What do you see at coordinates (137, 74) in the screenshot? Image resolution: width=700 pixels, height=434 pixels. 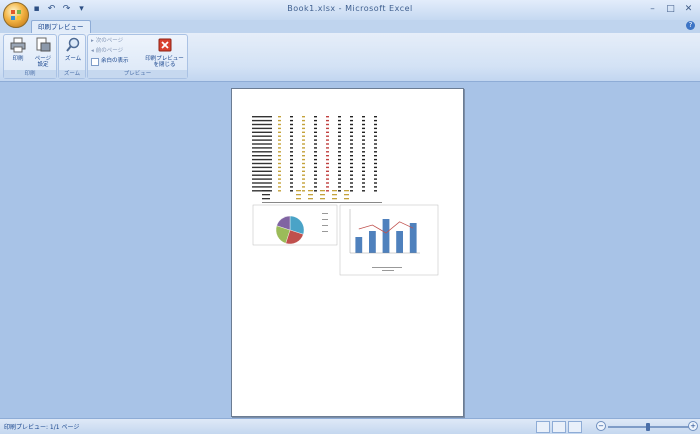 I see `preview-group-label: プレビュー` at bounding box center [137, 74].